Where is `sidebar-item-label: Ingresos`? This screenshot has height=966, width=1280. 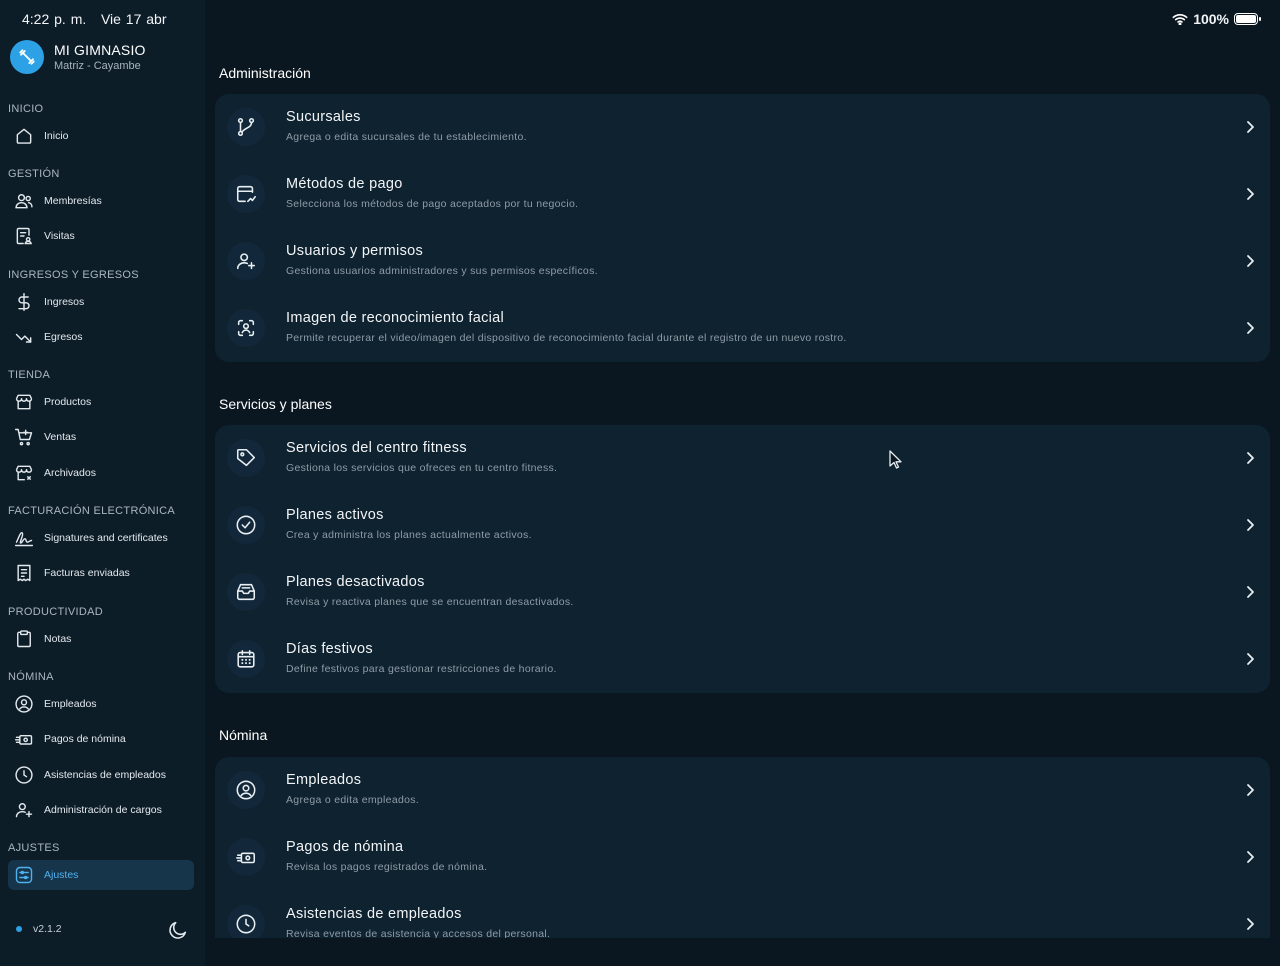 sidebar-item-label: Ingresos is located at coordinates (64, 302).